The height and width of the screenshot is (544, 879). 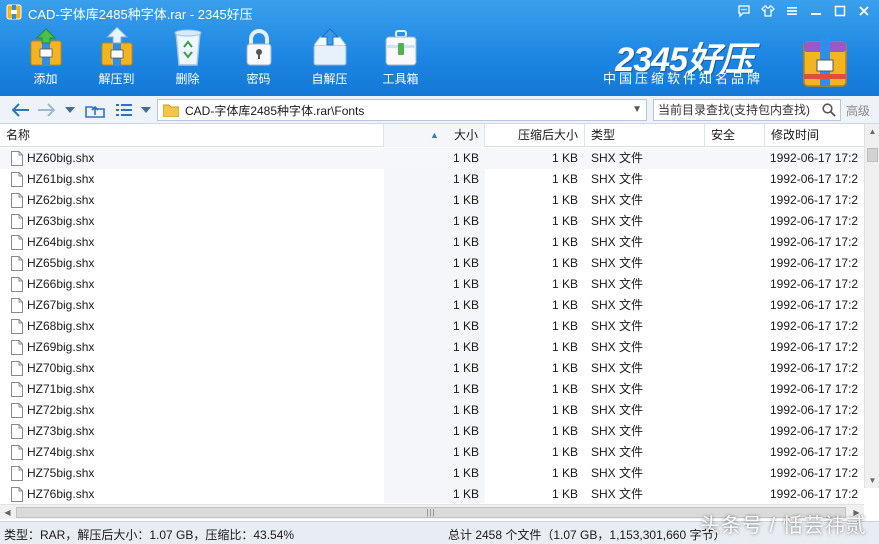 I want to click on path-field: CAD-字体库2485种字体.rar\Fonts ▼, so click(x=402, y=110).